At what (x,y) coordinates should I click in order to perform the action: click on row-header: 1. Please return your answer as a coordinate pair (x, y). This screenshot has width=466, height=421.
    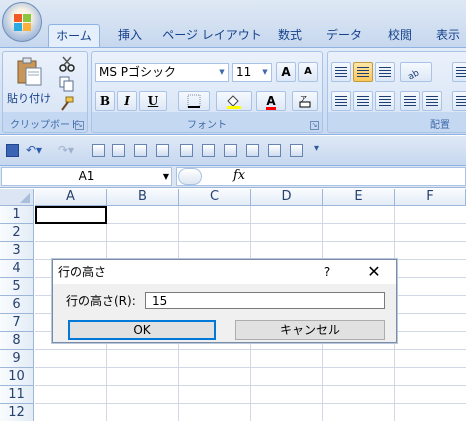
    Looking at the image, I should click on (17, 215).